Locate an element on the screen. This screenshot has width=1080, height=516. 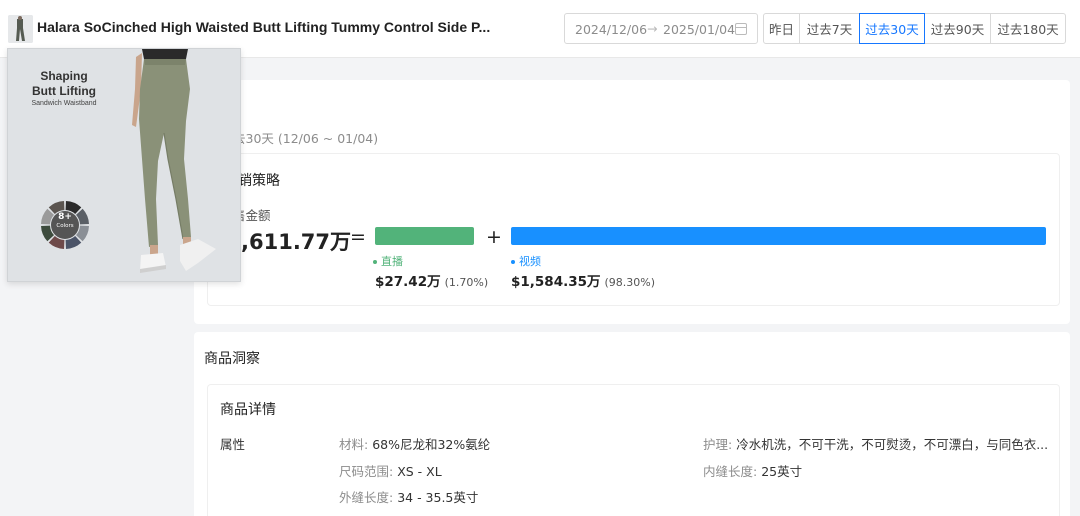
attr-size-range: 尺码范围: XS - XL is located at coordinates (390, 471).